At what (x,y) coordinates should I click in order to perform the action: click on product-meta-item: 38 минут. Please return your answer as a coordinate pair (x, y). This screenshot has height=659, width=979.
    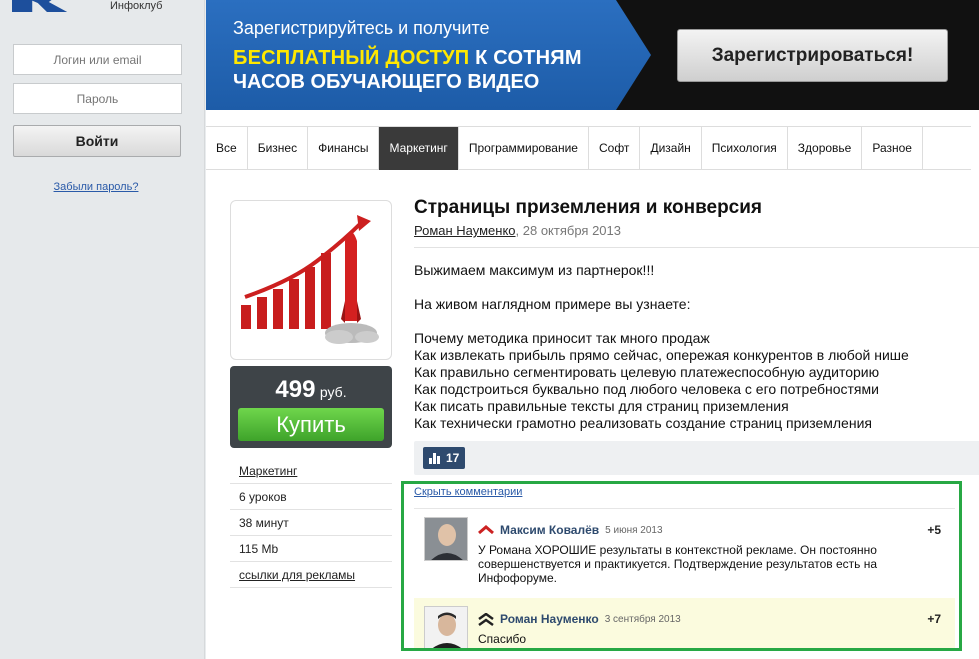
    Looking at the image, I should click on (311, 523).